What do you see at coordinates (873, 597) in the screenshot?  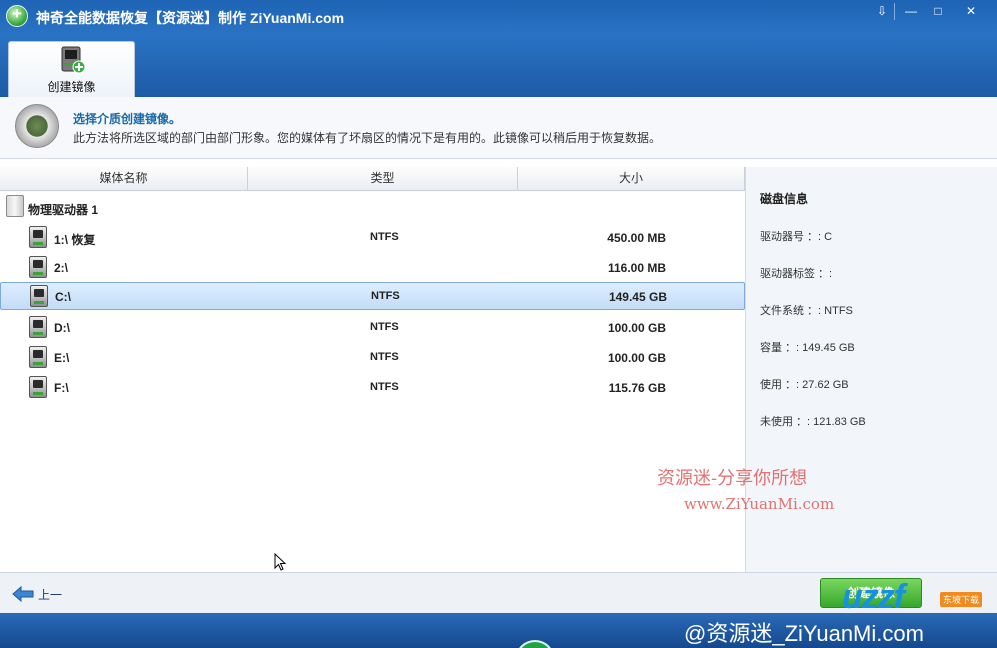 I see `uzzf-logo: uzzf` at bounding box center [873, 597].